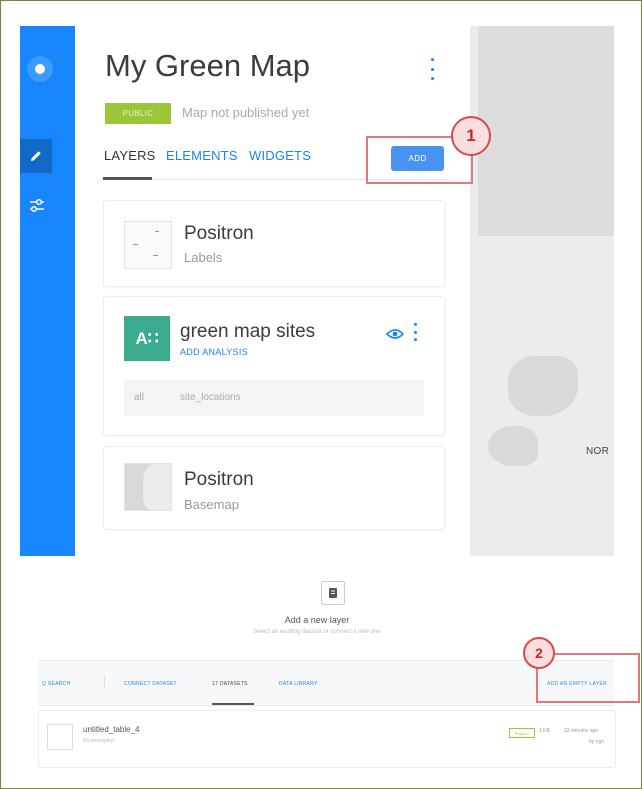 Image resolution: width=642 pixels, height=789 pixels. What do you see at coordinates (274, 243) in the screenshot?
I see `layer-card-labels: Positron Labels` at bounding box center [274, 243].